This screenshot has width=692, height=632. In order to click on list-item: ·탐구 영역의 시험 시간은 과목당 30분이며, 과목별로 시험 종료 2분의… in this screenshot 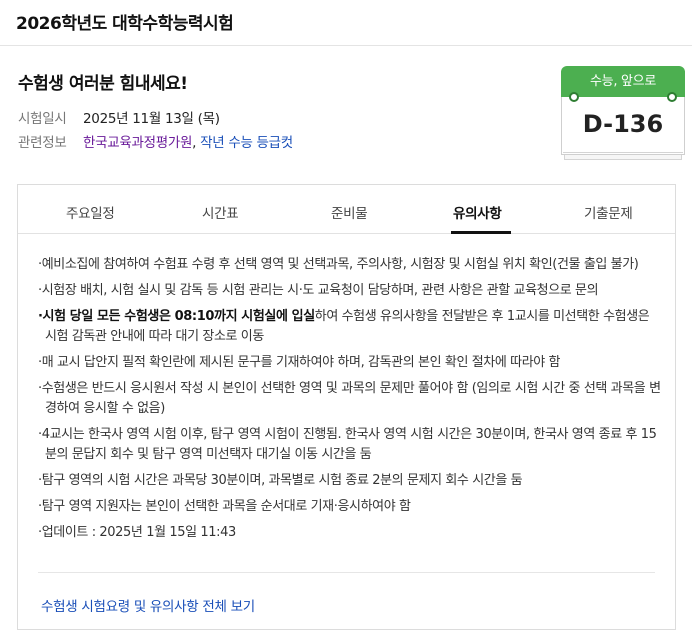, I will do `click(280, 480)`.